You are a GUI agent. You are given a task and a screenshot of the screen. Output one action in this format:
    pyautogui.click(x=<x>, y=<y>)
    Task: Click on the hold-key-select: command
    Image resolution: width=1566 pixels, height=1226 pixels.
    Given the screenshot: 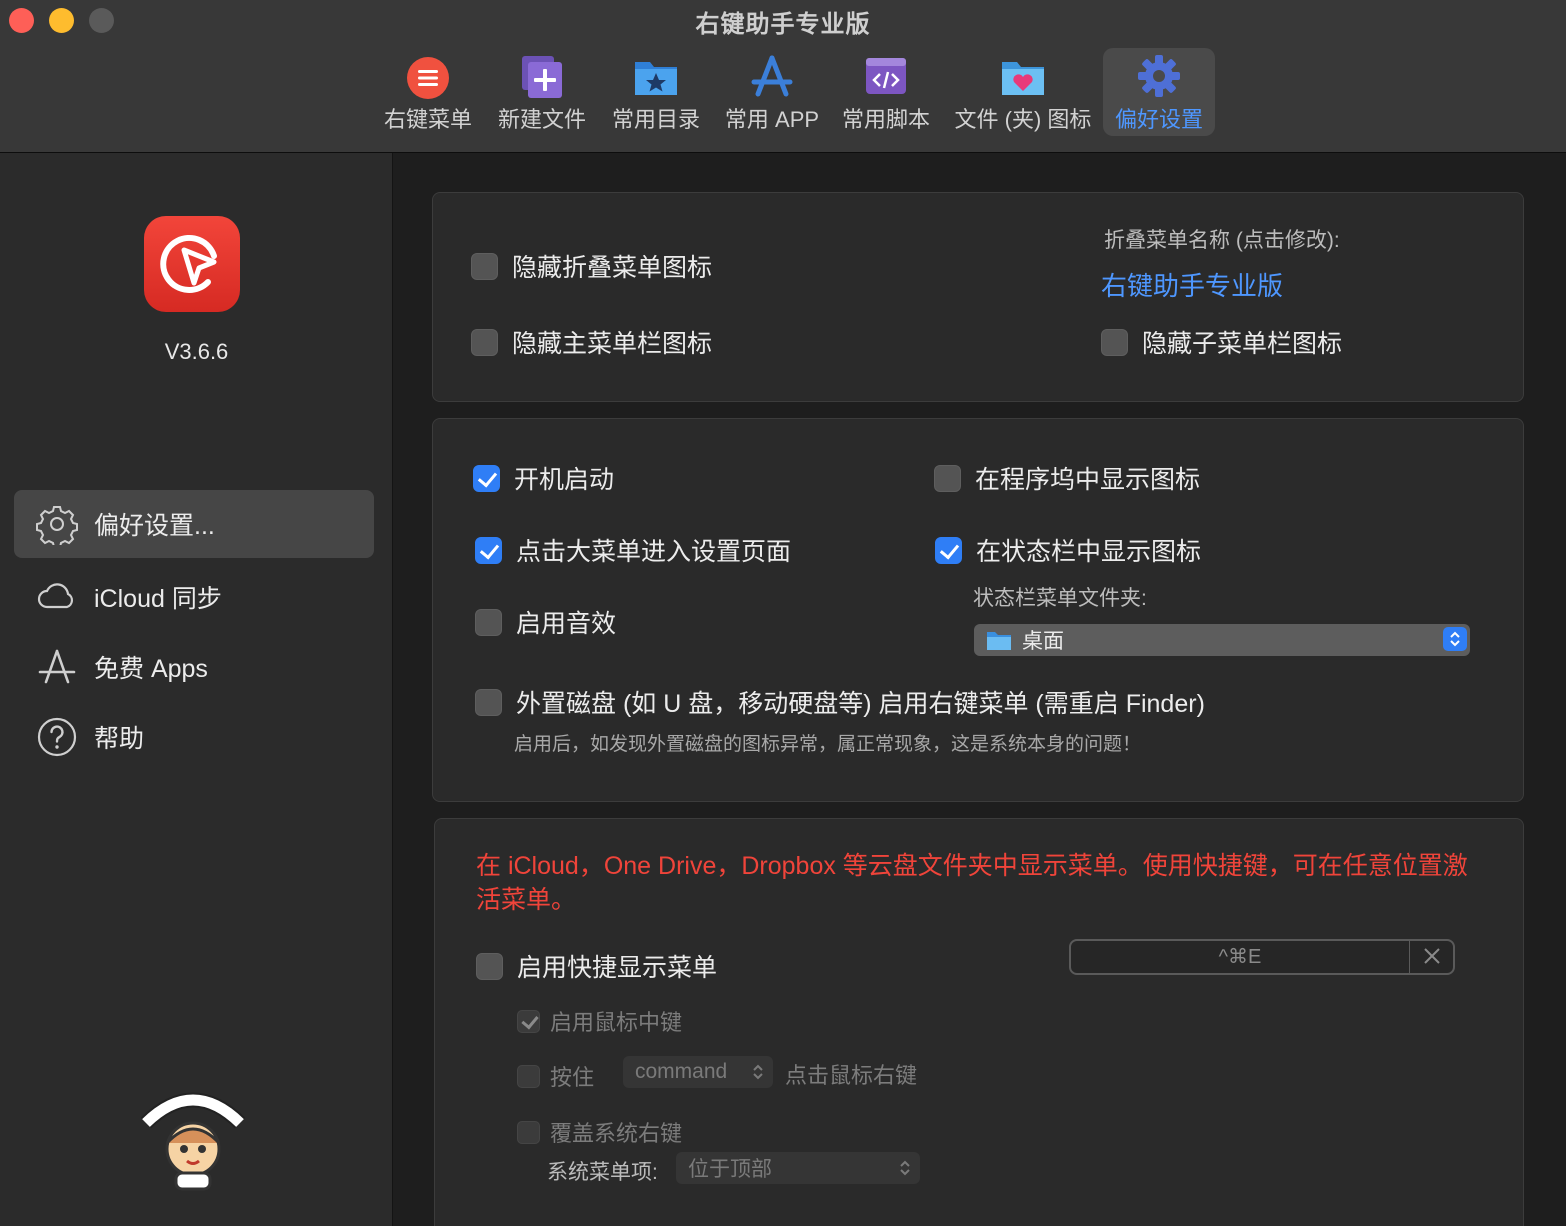 What is the action you would take?
    pyautogui.click(x=698, y=1072)
    